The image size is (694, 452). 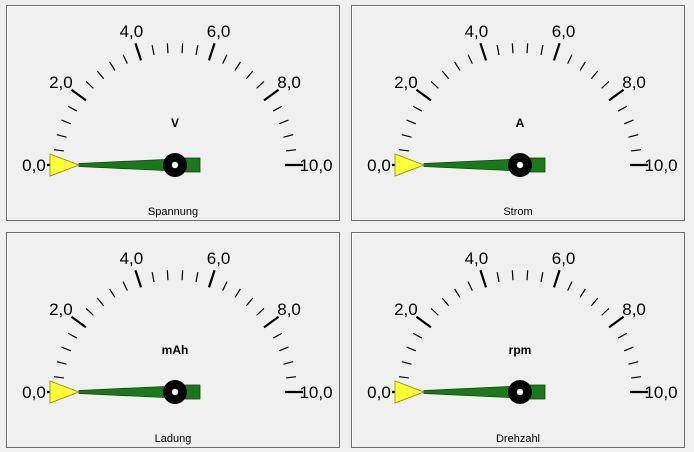 I want to click on unit-label: A, so click(x=520, y=123).